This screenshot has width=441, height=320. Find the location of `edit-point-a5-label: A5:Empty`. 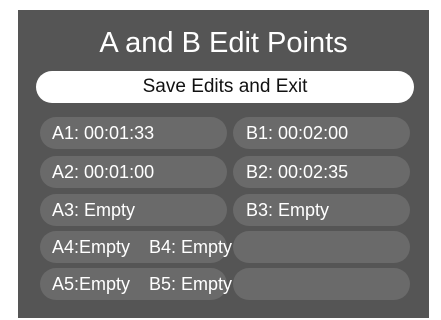

edit-point-a5-label: A5:Empty is located at coordinates (91, 284).